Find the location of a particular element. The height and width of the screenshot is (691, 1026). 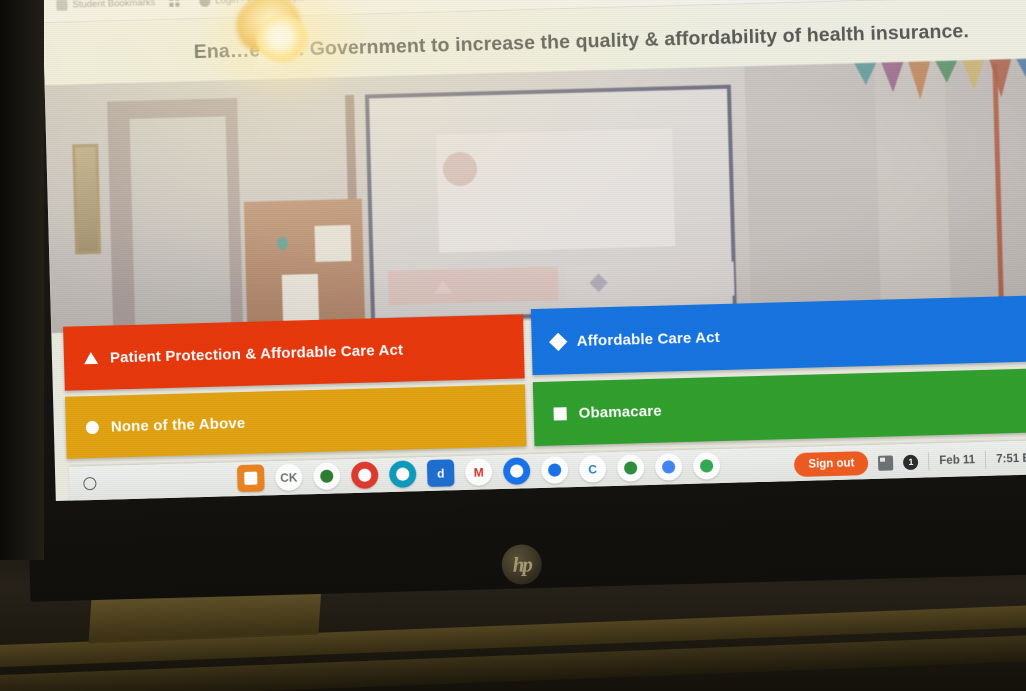

globe-icon is located at coordinates (205, 3).